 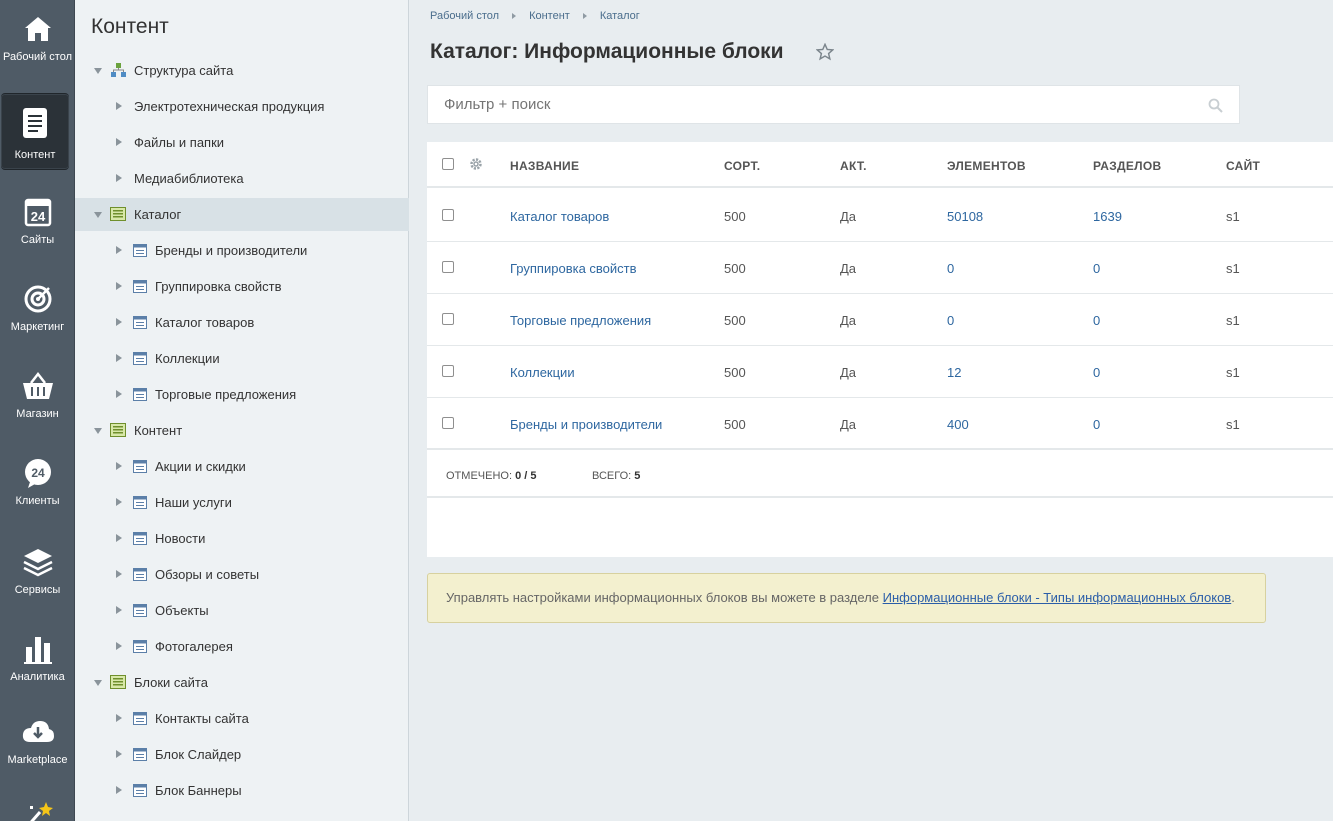 I want to click on iblock-name-link: Бренды и производители, so click(x=586, y=424).